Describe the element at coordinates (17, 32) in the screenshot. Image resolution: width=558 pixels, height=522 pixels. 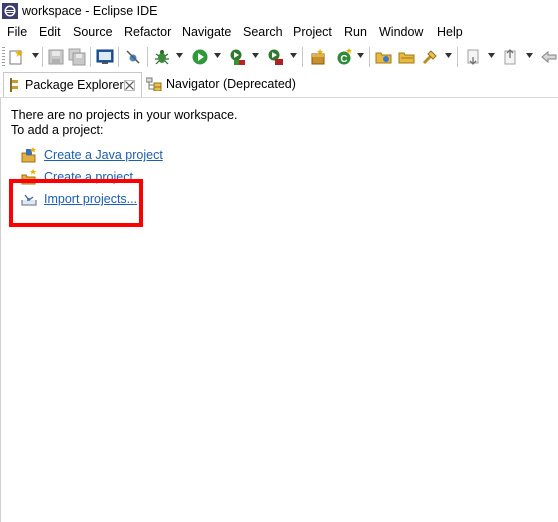
I see `menu-file: File` at that location.